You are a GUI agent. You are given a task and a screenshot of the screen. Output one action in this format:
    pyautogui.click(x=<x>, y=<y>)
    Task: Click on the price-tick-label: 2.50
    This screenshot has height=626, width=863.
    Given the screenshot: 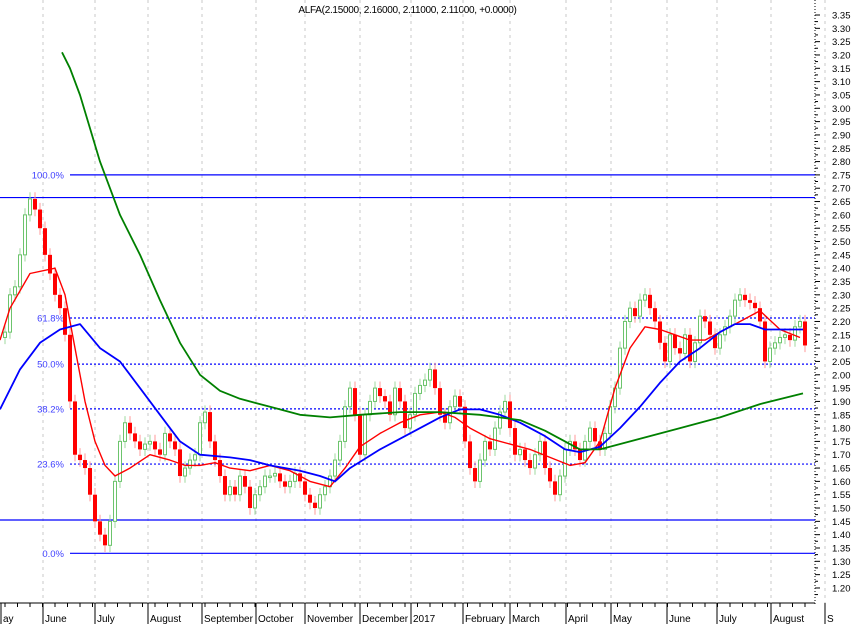 What is the action you would take?
    pyautogui.click(x=841, y=242)
    